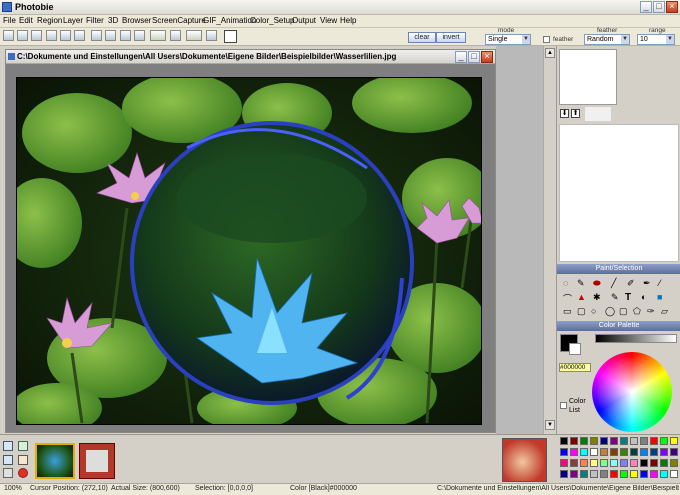  Describe the element at coordinates (487, 57) in the screenshot. I see `doc-close-button: ×` at that location.